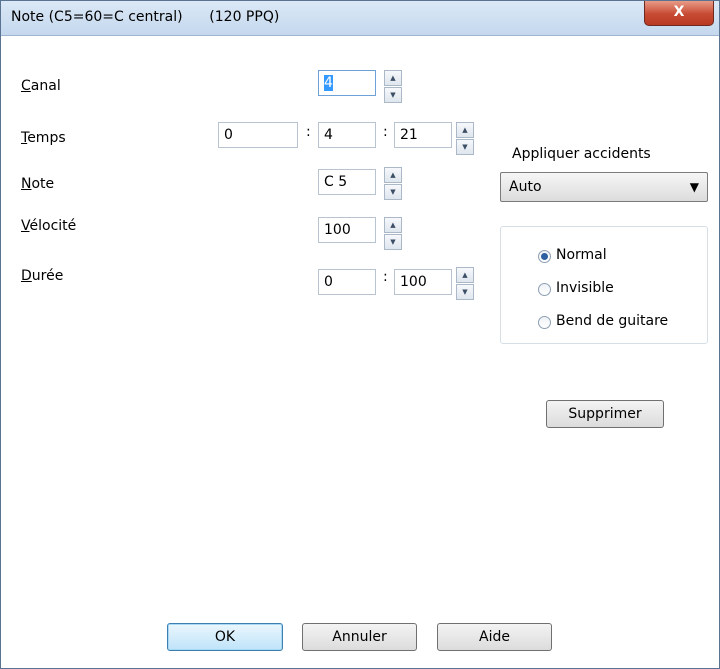  Describe the element at coordinates (494, 637) in the screenshot. I see `aide-button: Aide` at that location.